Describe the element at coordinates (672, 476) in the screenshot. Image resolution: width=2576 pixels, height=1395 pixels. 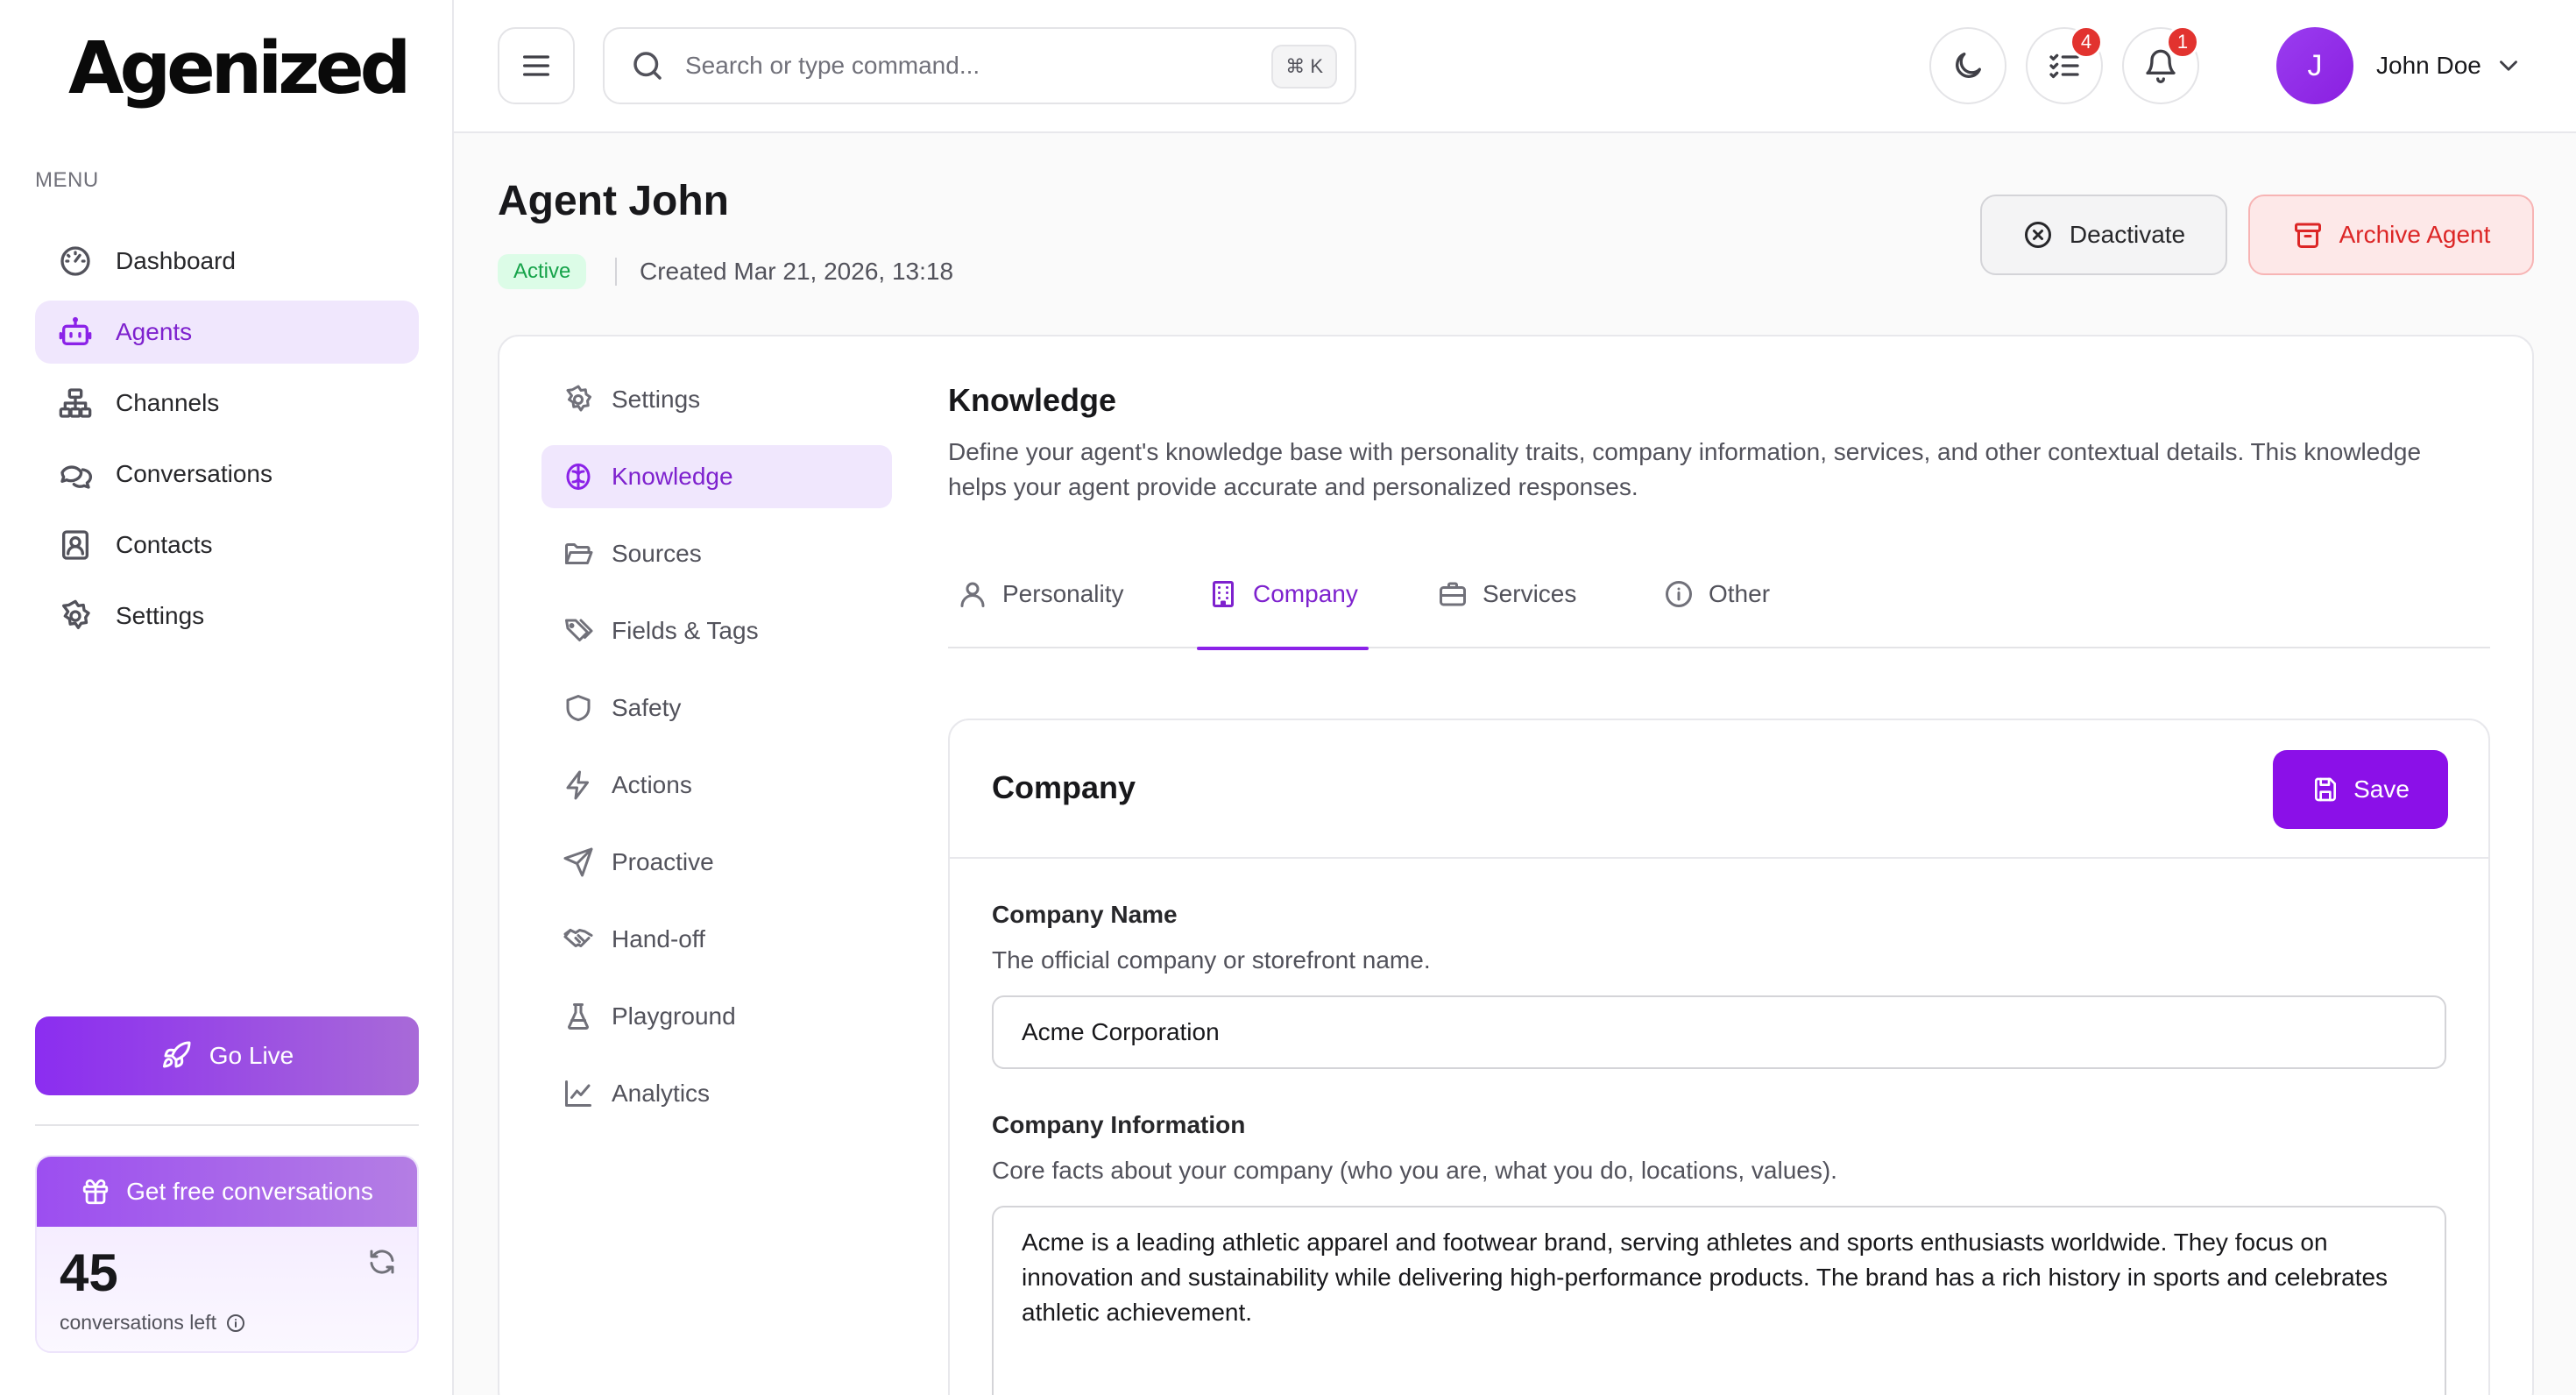
I see `subnav-item-label: Knowledge` at that location.